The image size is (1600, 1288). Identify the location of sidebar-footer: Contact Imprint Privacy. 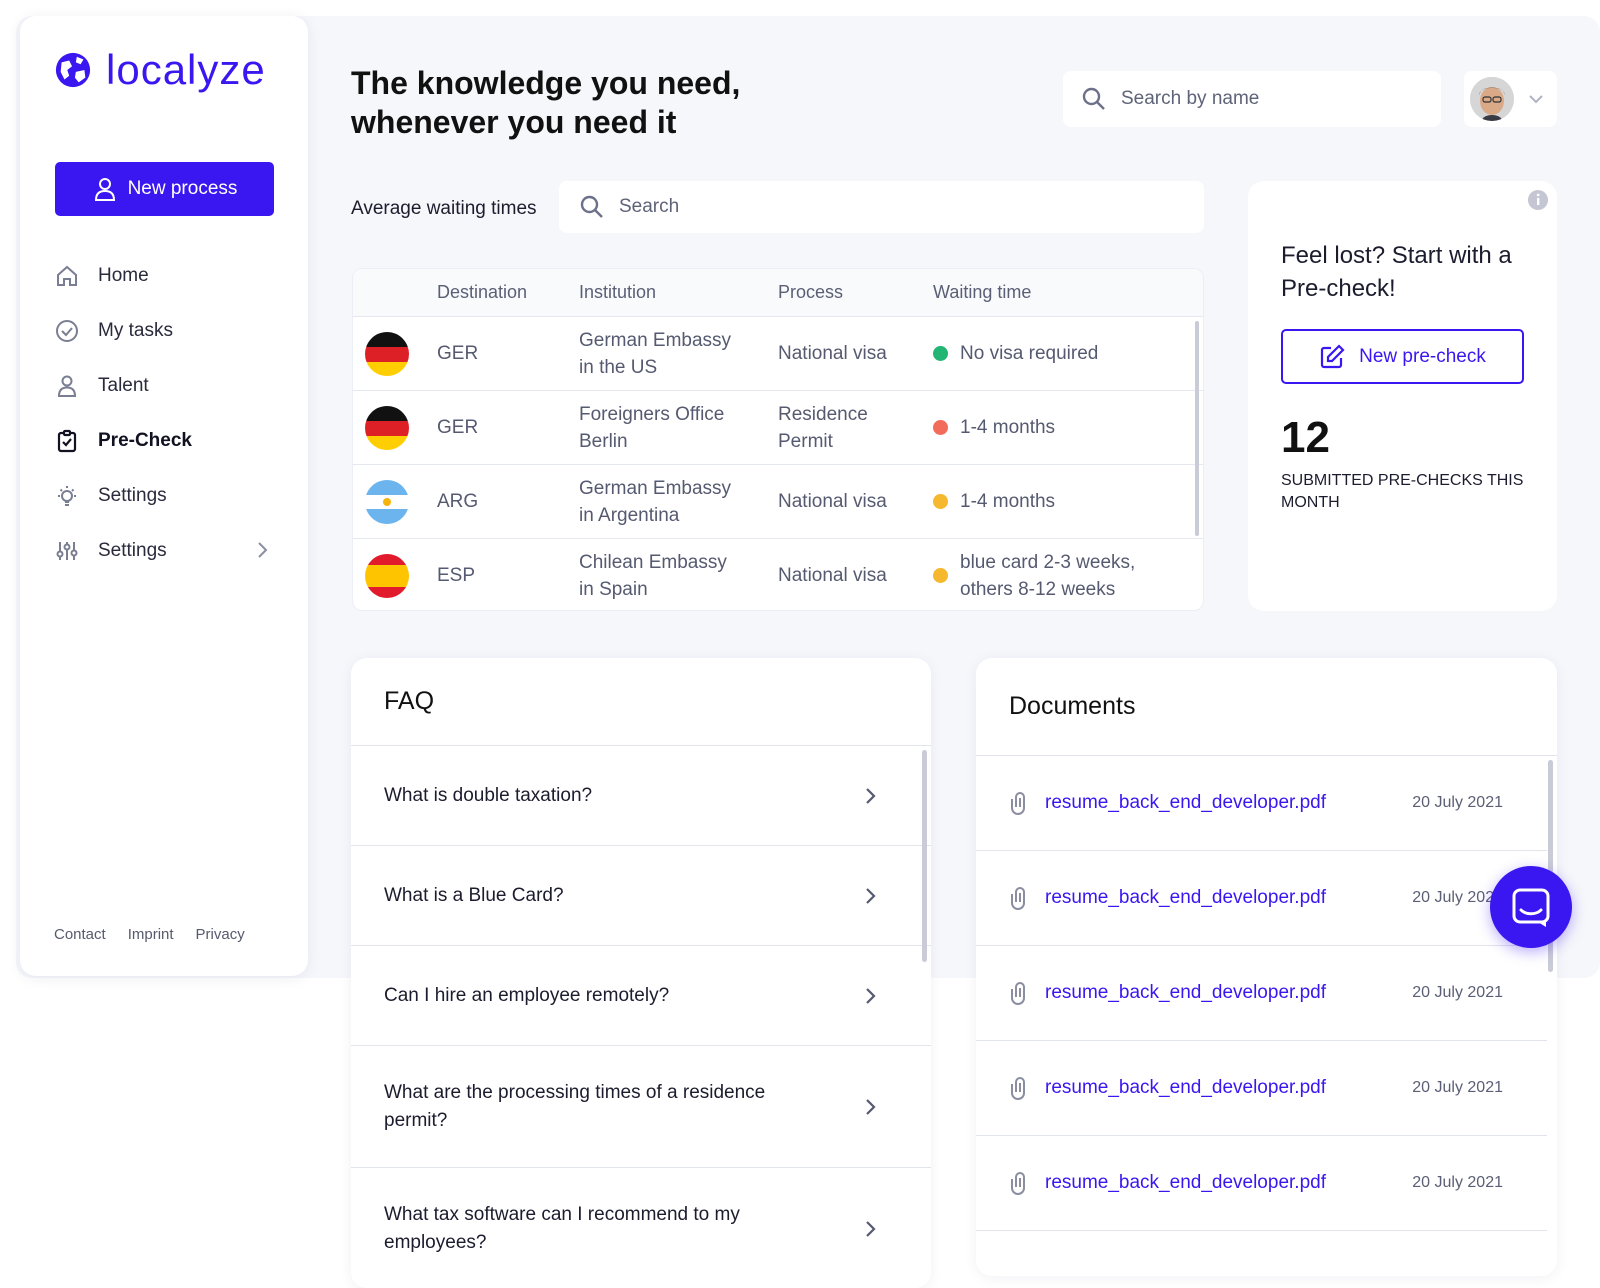
(149, 934).